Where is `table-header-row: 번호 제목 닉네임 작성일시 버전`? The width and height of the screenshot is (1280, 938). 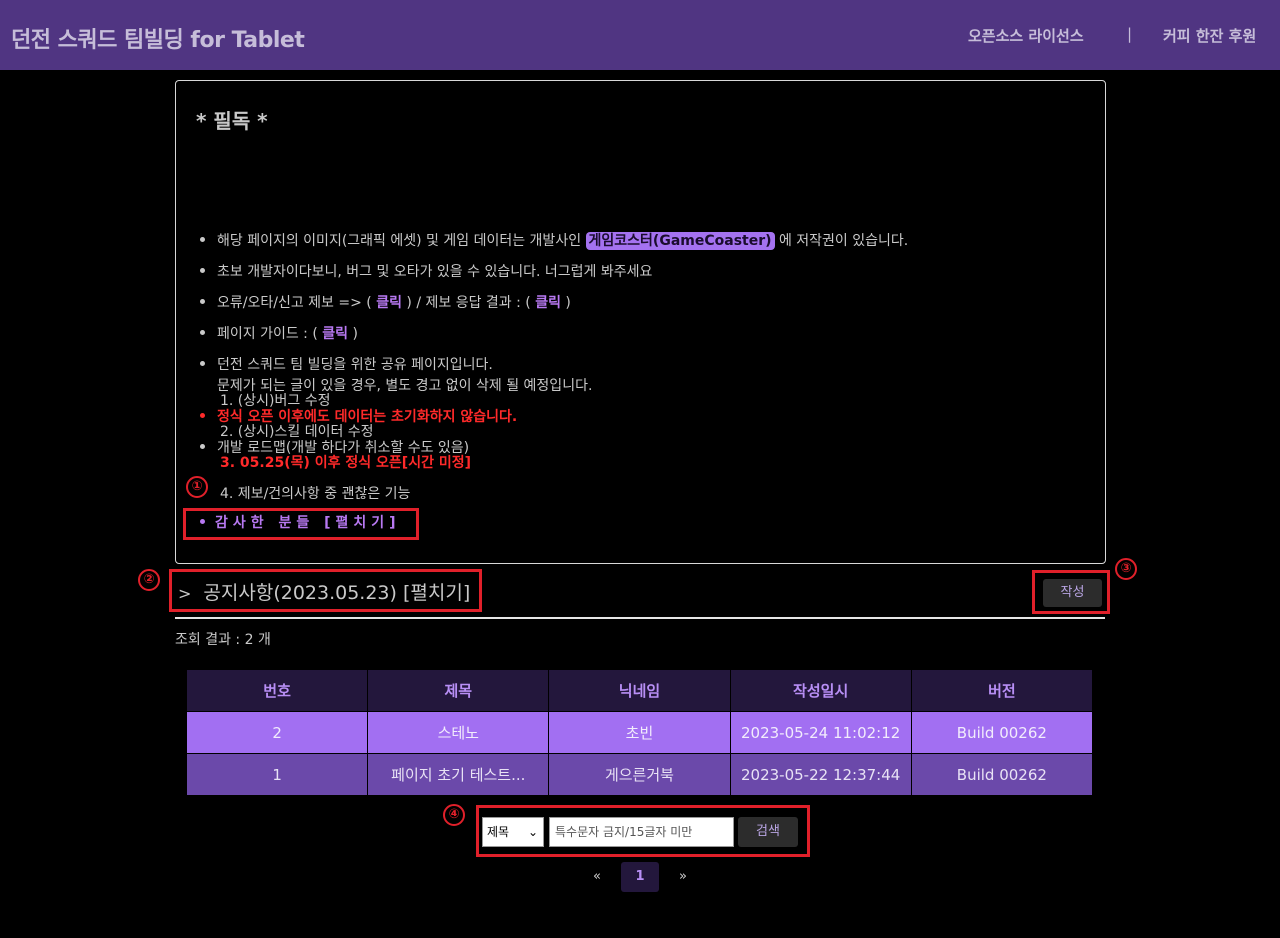
table-header-row: 번호 제목 닉네임 작성일시 버전 is located at coordinates (639, 690).